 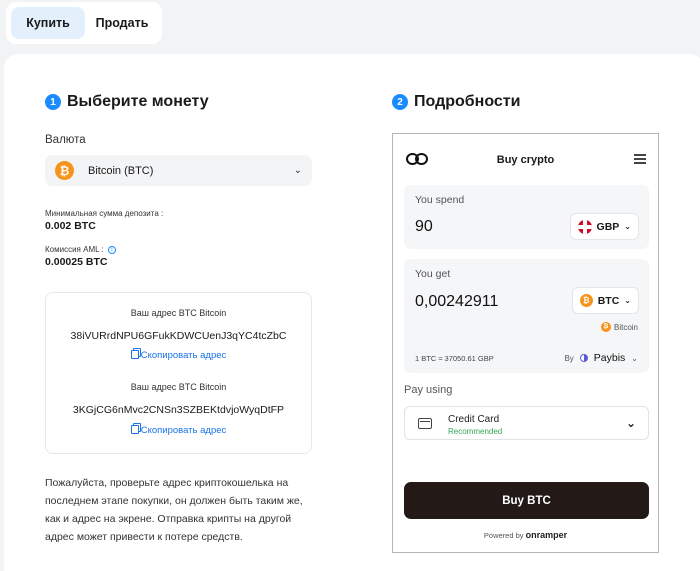 What do you see at coordinates (70, 226) in the screenshot?
I see `min-deposit-value: 0.002 BTC` at bounding box center [70, 226].